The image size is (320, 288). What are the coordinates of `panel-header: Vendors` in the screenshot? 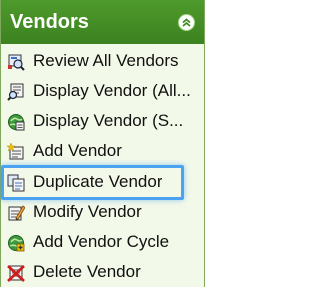 It's located at (102, 22).